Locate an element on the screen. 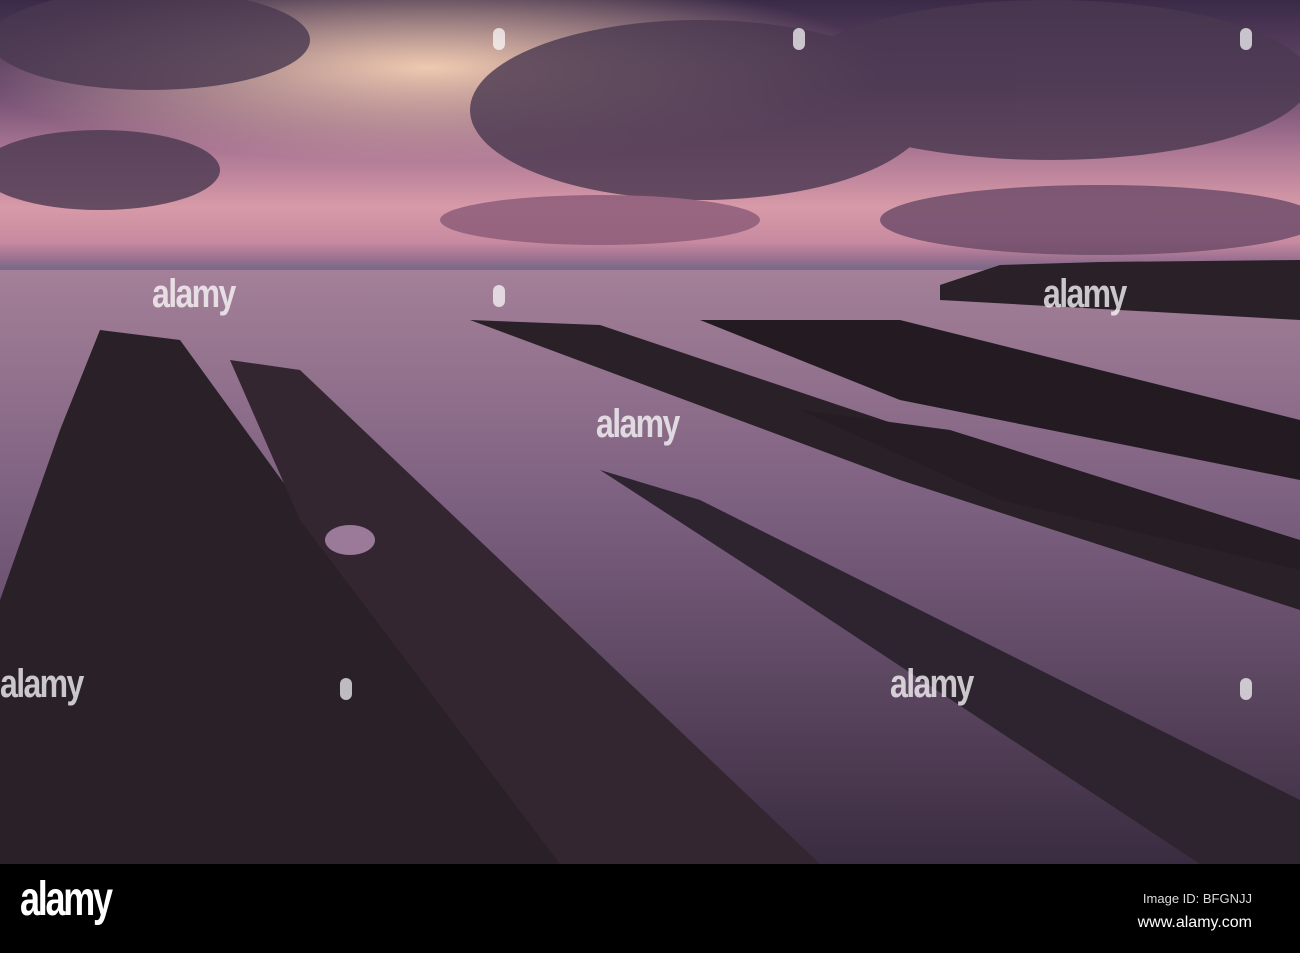 This screenshot has width=1300, height=953. tide-pool is located at coordinates (350, 540).